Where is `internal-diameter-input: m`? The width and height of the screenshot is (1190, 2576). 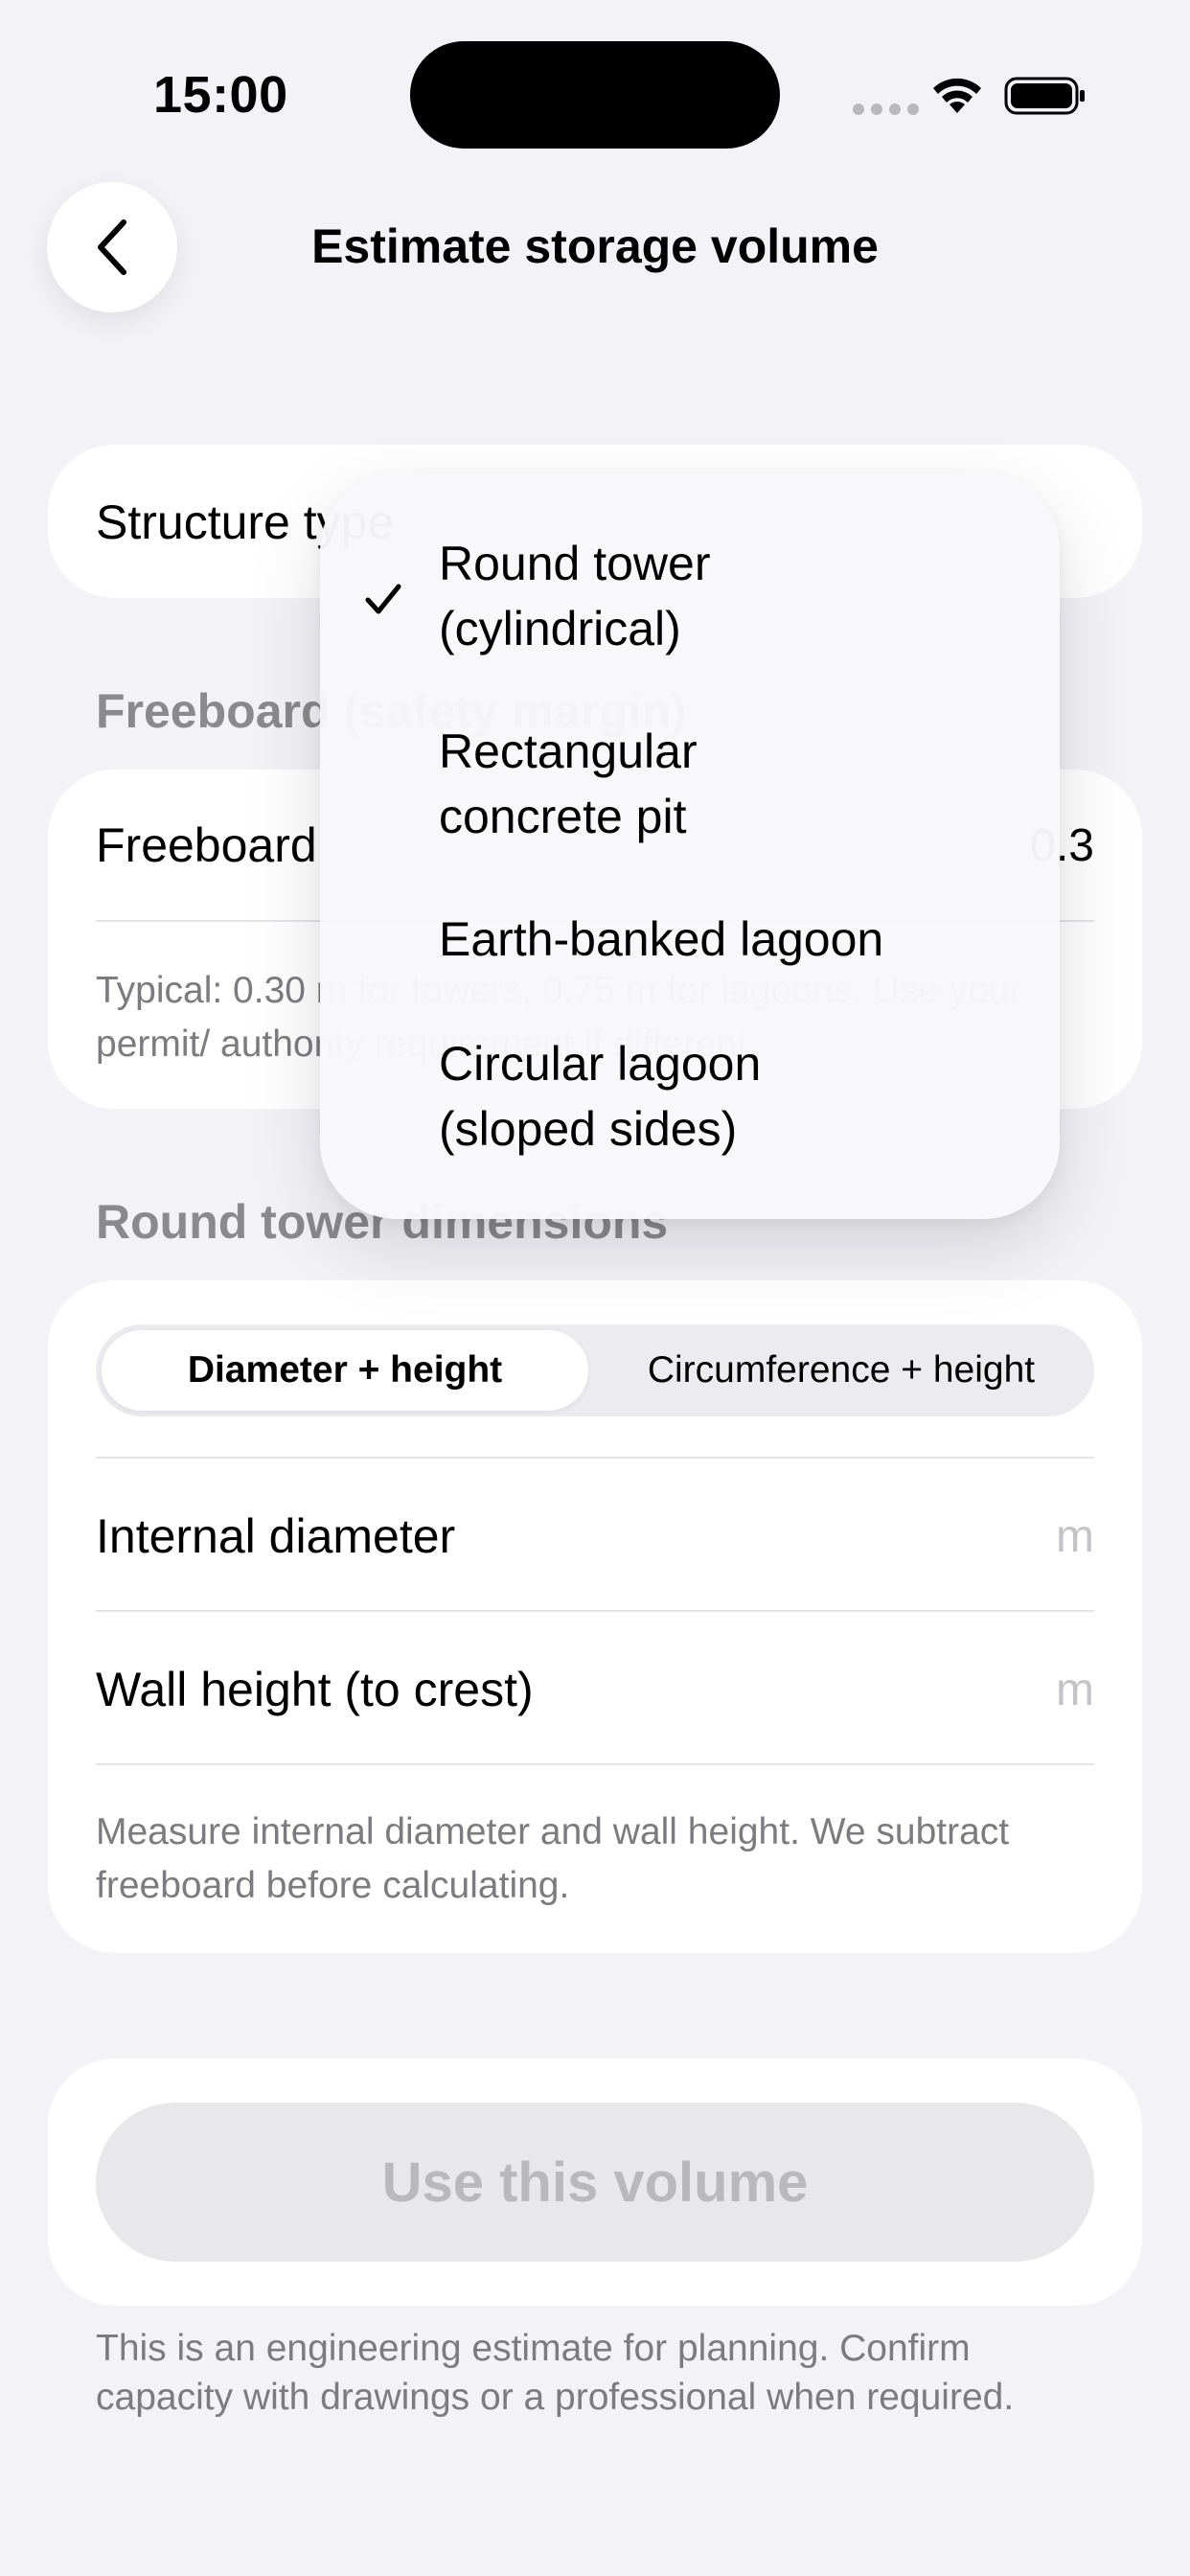
internal-diameter-input: m is located at coordinates (1075, 1536).